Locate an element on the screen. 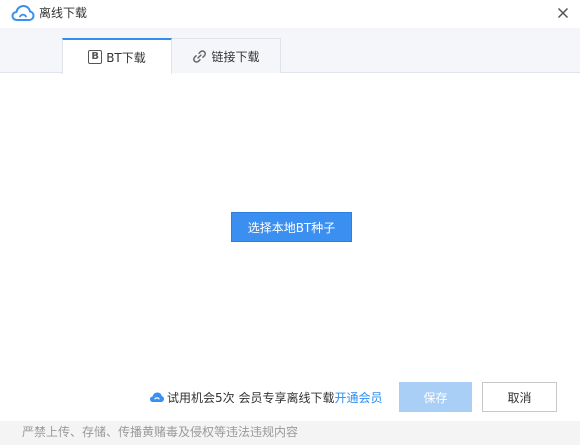  tab-link-download: 链接下载 is located at coordinates (226, 55).